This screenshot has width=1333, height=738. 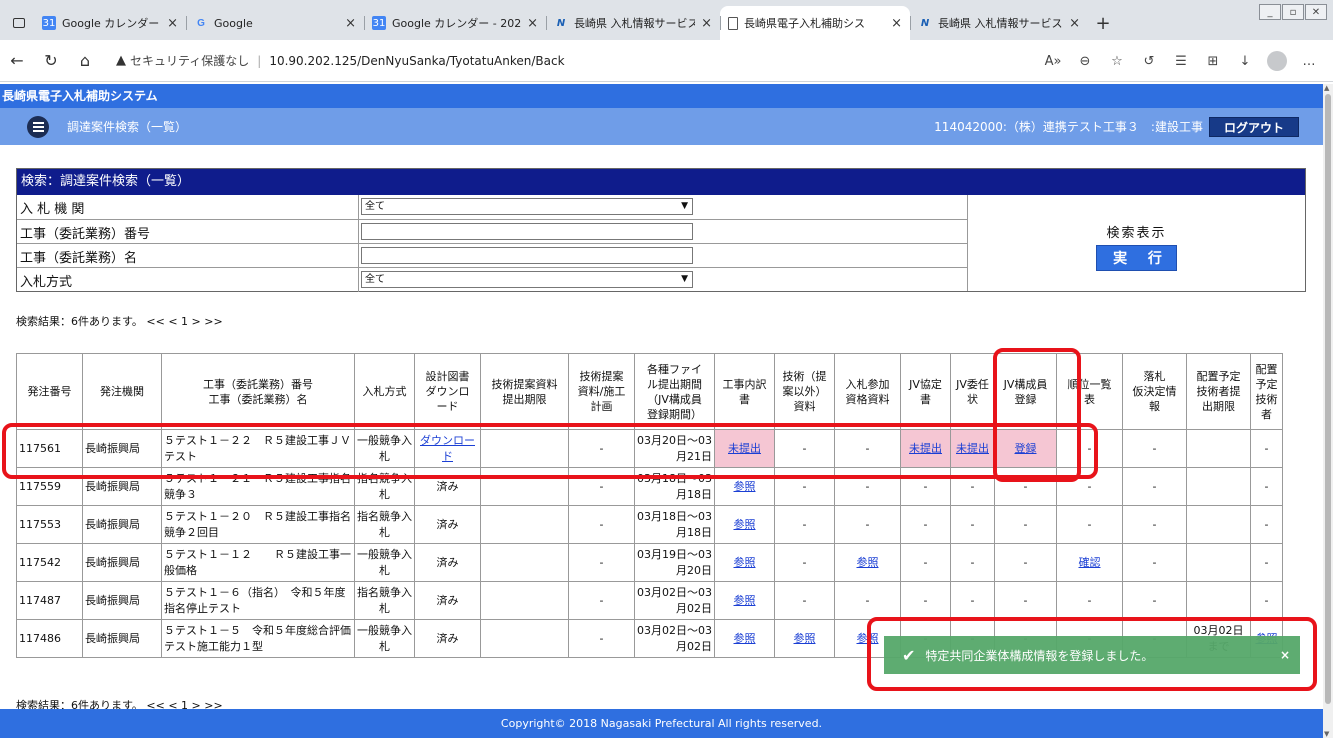 What do you see at coordinates (1103, 23) in the screenshot?
I see `new-tab-icon: +` at bounding box center [1103, 23].